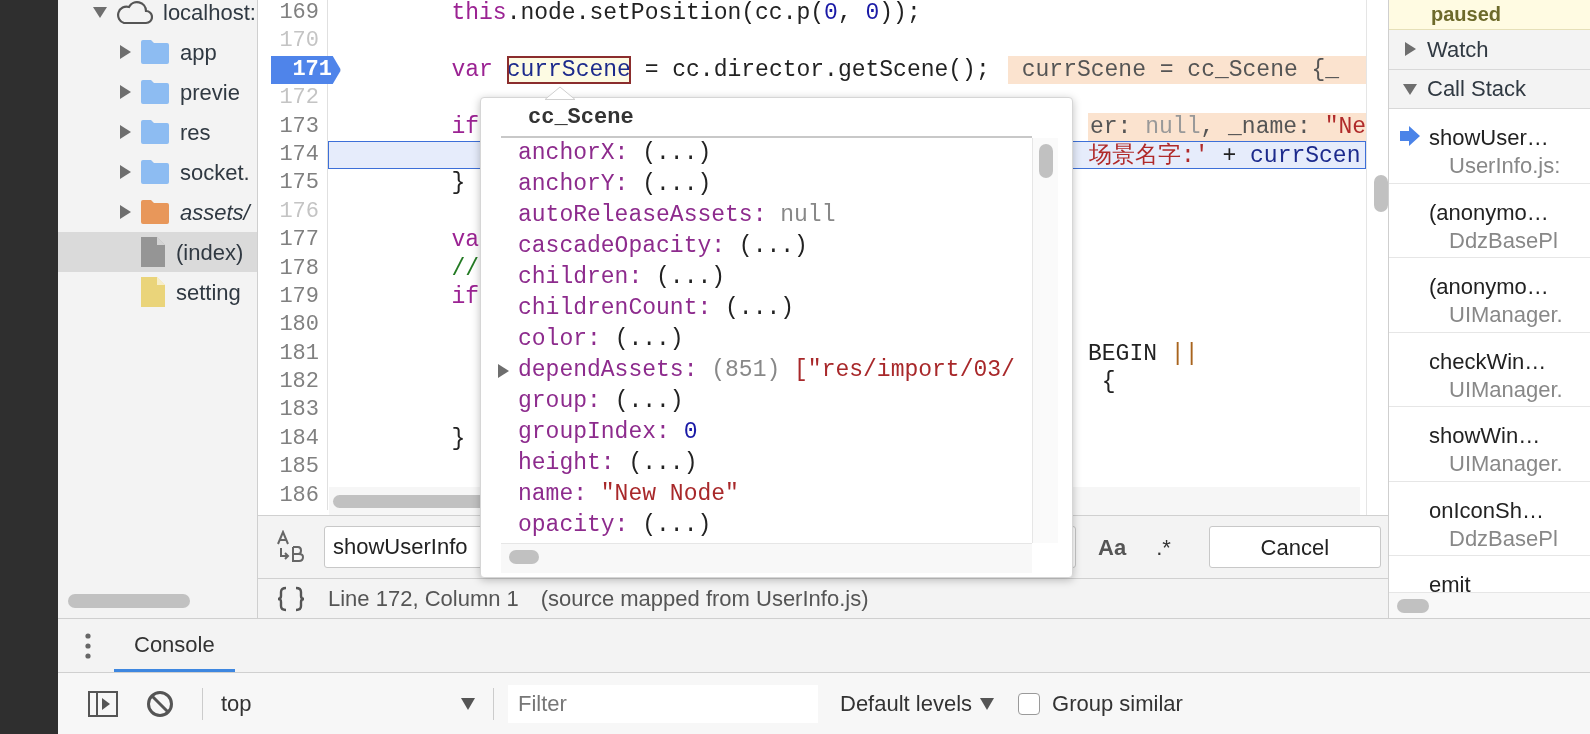 This screenshot has height=734, width=1590. I want to click on inline-value: currScene = cc_Scene {_, so click(1187, 70).